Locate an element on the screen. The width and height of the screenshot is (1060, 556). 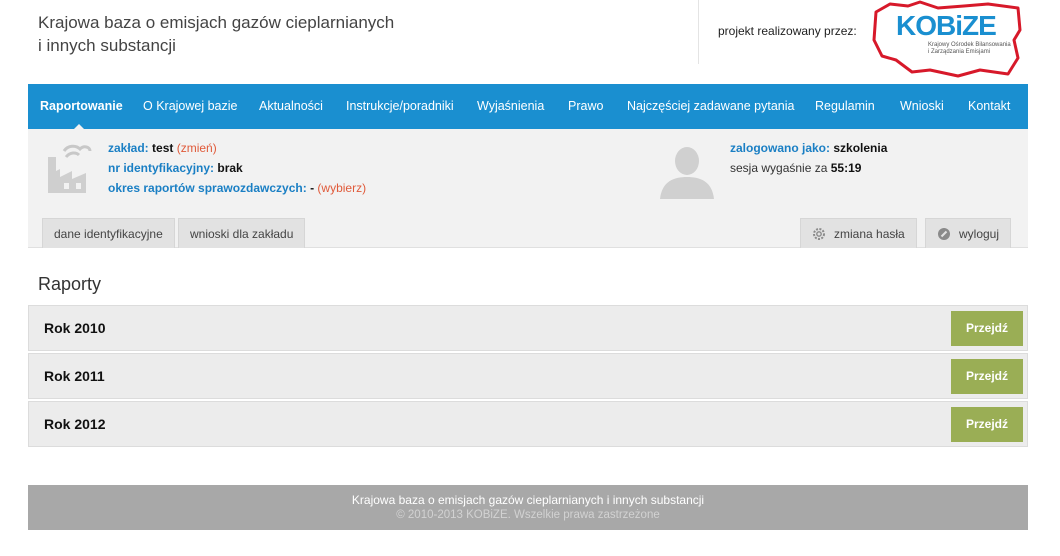
logo-subtitle-line2: i Zarządzania Emisjami is located at coordinates (959, 52).